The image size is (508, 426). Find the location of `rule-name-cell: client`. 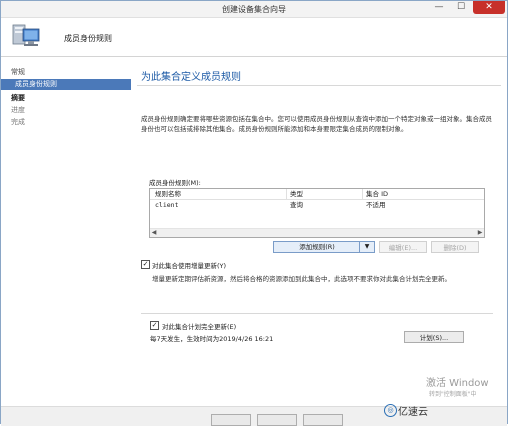

rule-name-cell: client is located at coordinates (167, 205).